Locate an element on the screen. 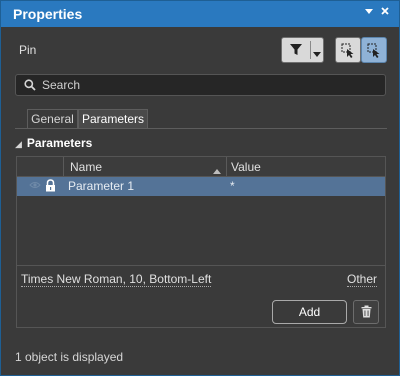 The height and width of the screenshot is (376, 400). status-bar-text: 1 object is displayed is located at coordinates (69, 357).